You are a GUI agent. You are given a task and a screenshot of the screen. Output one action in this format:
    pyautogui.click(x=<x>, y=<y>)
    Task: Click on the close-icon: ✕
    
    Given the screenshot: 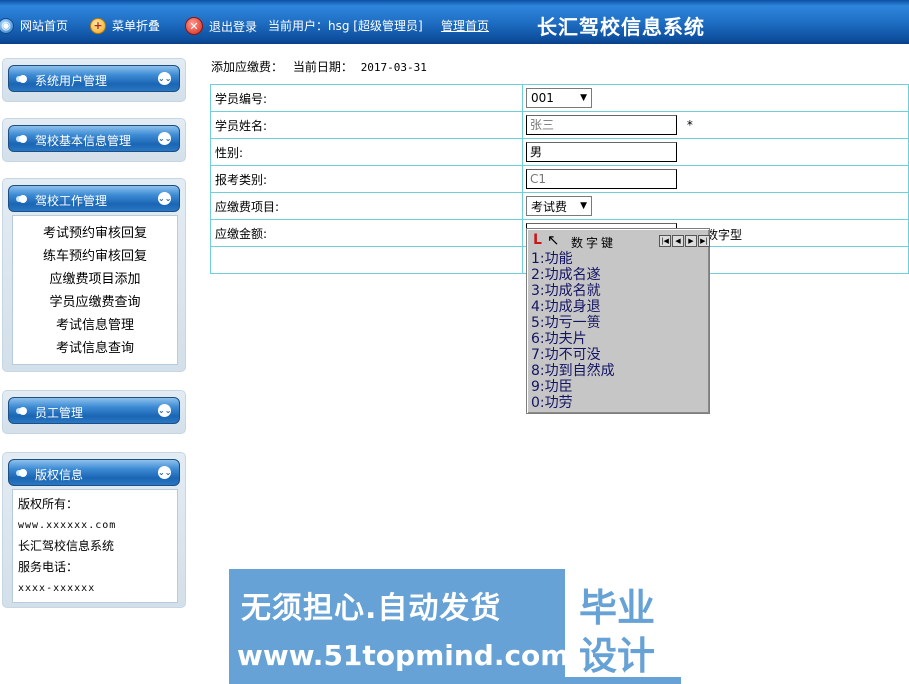 What is the action you would take?
    pyautogui.click(x=194, y=26)
    